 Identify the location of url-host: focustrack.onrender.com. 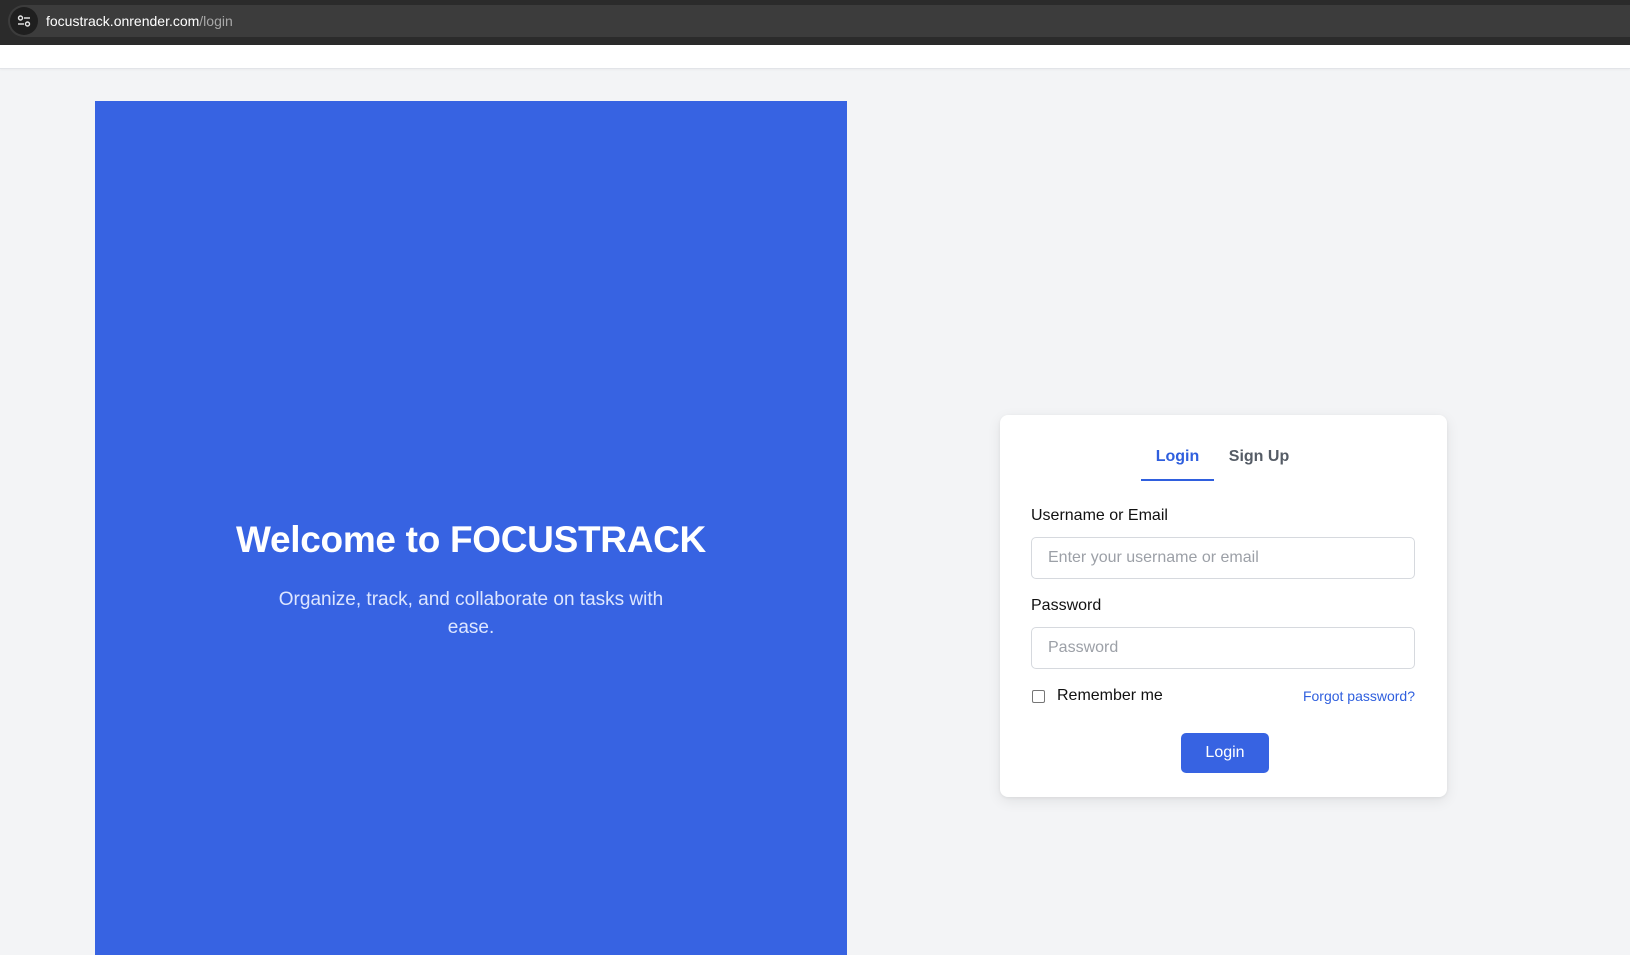
(123, 21).